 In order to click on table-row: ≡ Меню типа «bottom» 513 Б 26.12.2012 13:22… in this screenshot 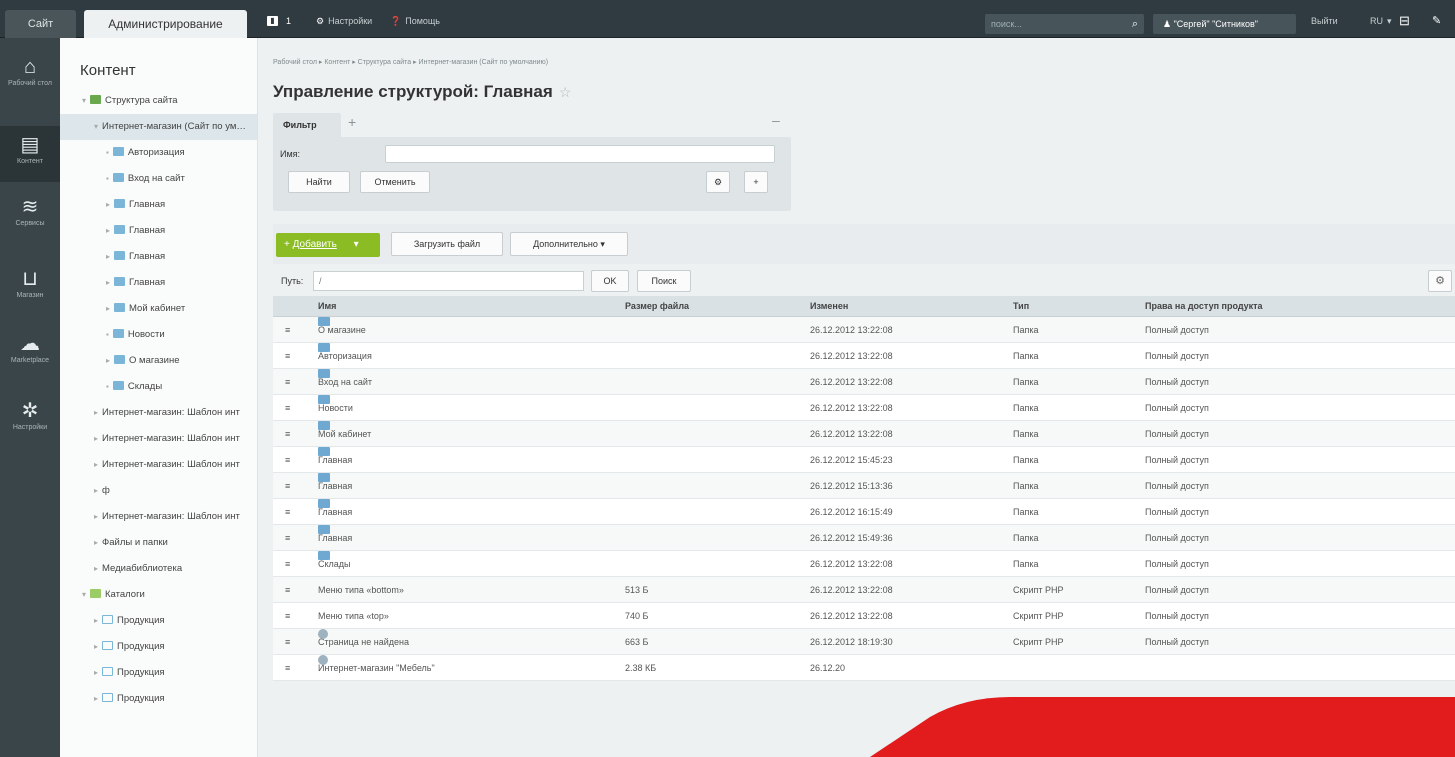, I will do `click(864, 590)`.